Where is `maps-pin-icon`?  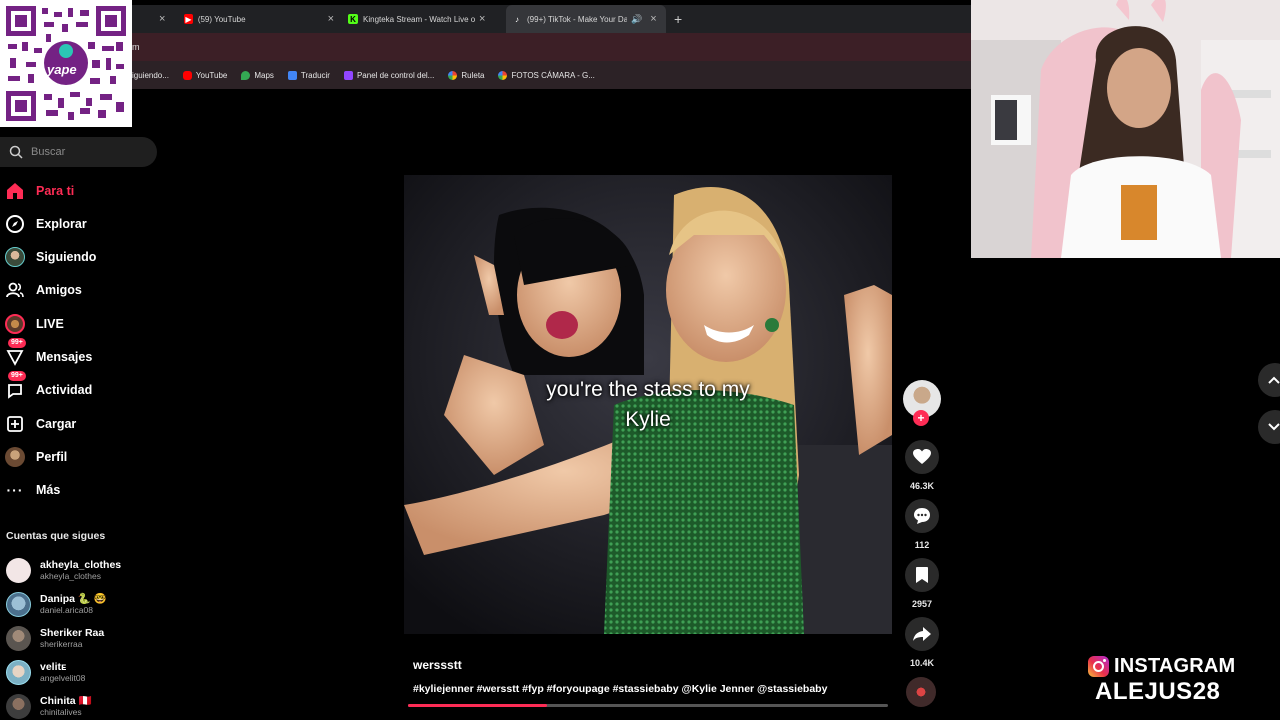
maps-pin-icon is located at coordinates (246, 75).